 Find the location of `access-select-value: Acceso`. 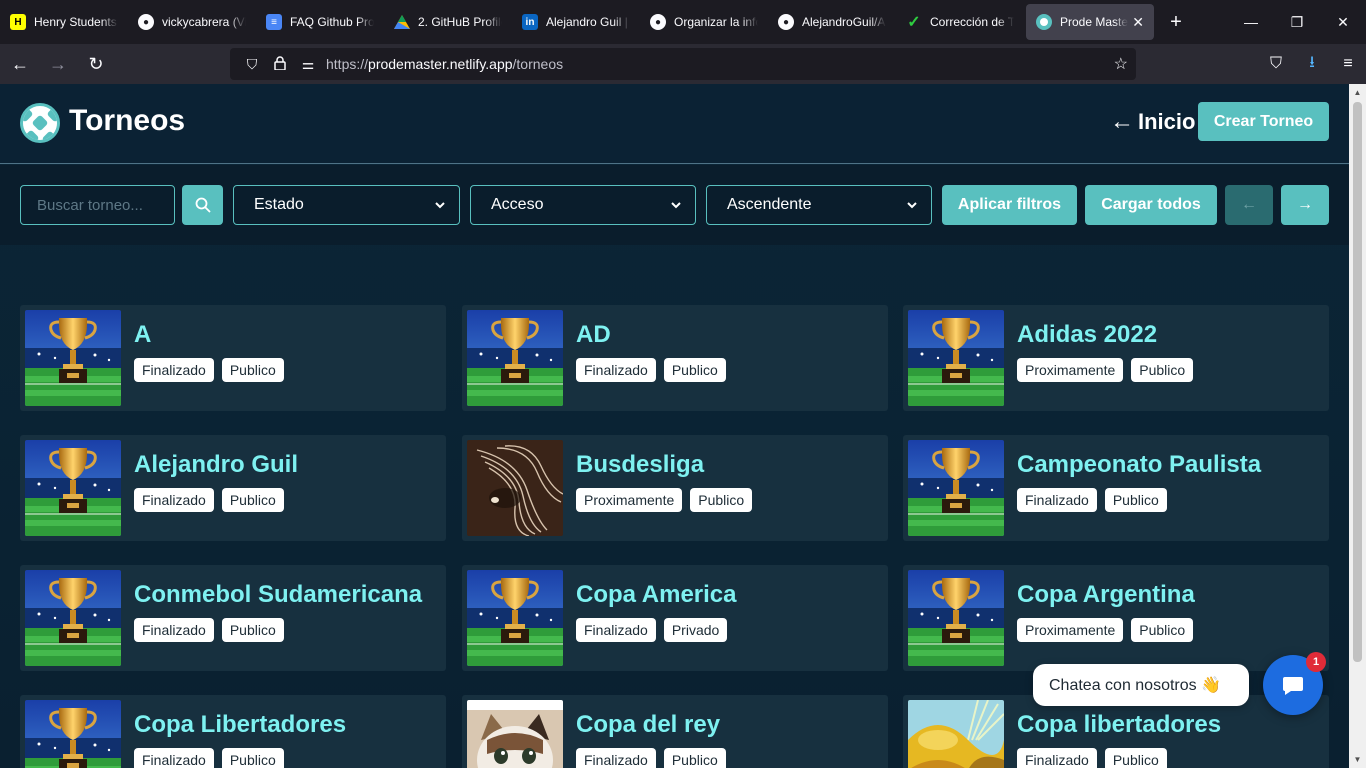

access-select-value: Acceso is located at coordinates (517, 204).